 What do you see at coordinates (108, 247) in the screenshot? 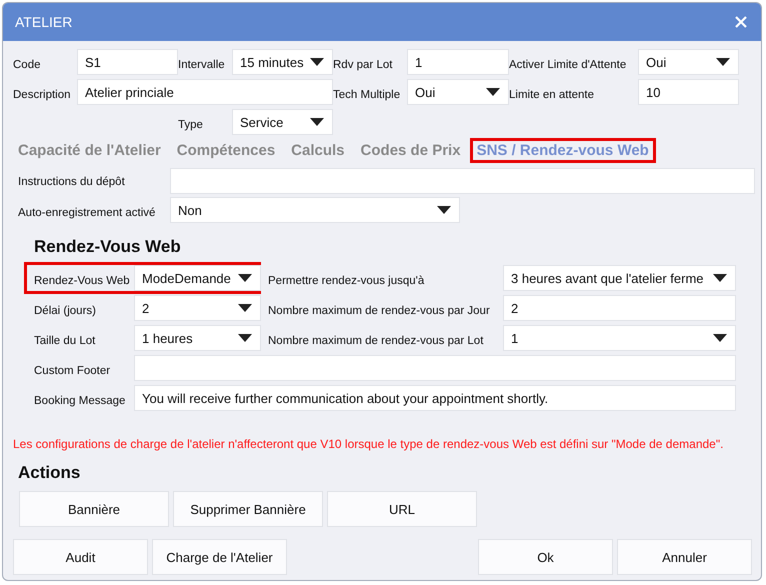
I see `section-heading: Rendez-Vous Web` at bounding box center [108, 247].